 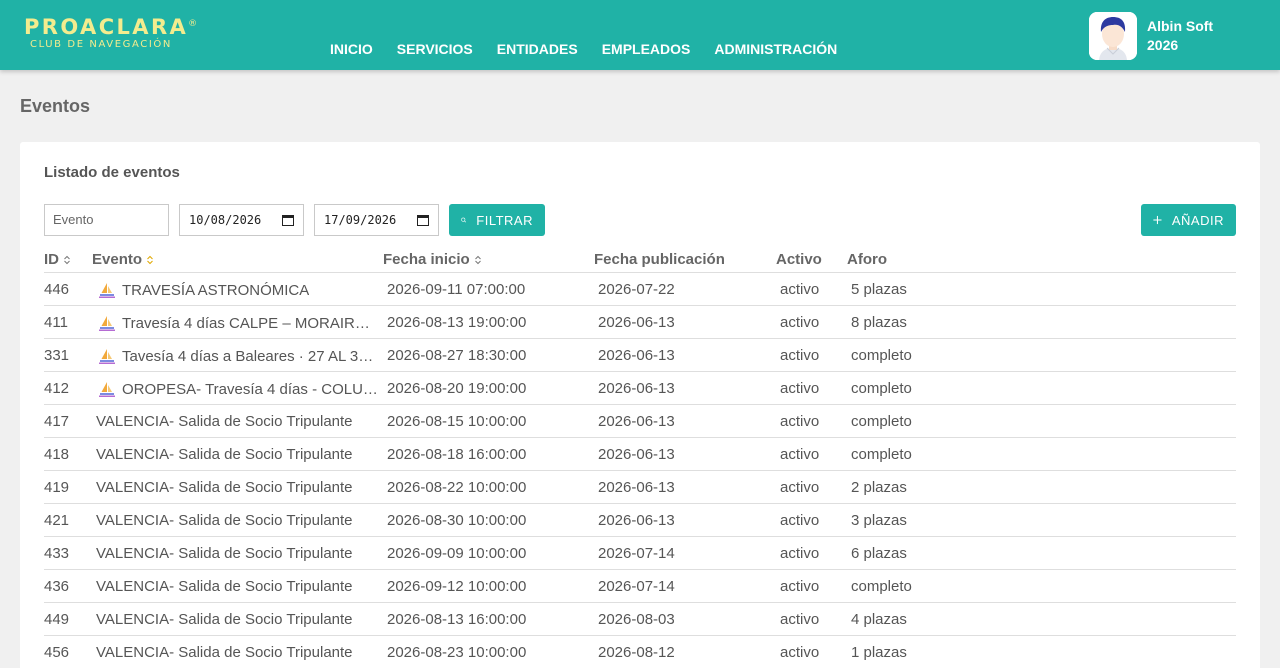 What do you see at coordinates (636, 289) in the screenshot?
I see `cell-fecha-publicacion: 2026-07-22` at bounding box center [636, 289].